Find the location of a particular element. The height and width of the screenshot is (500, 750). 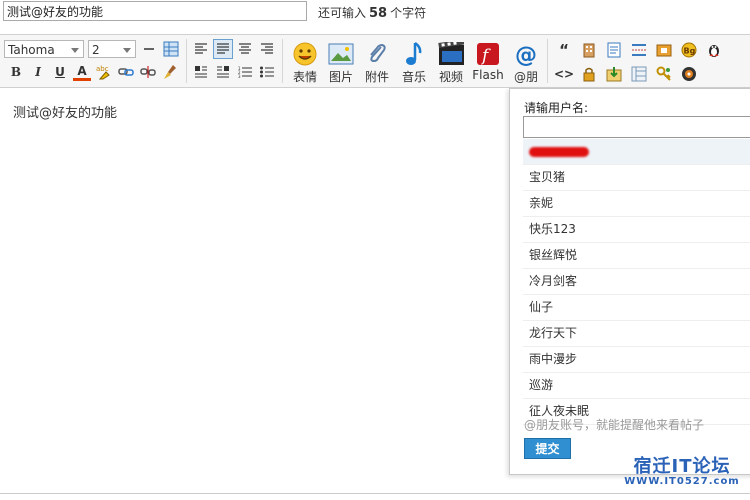

unordered-list-icon is located at coordinates (267, 72).